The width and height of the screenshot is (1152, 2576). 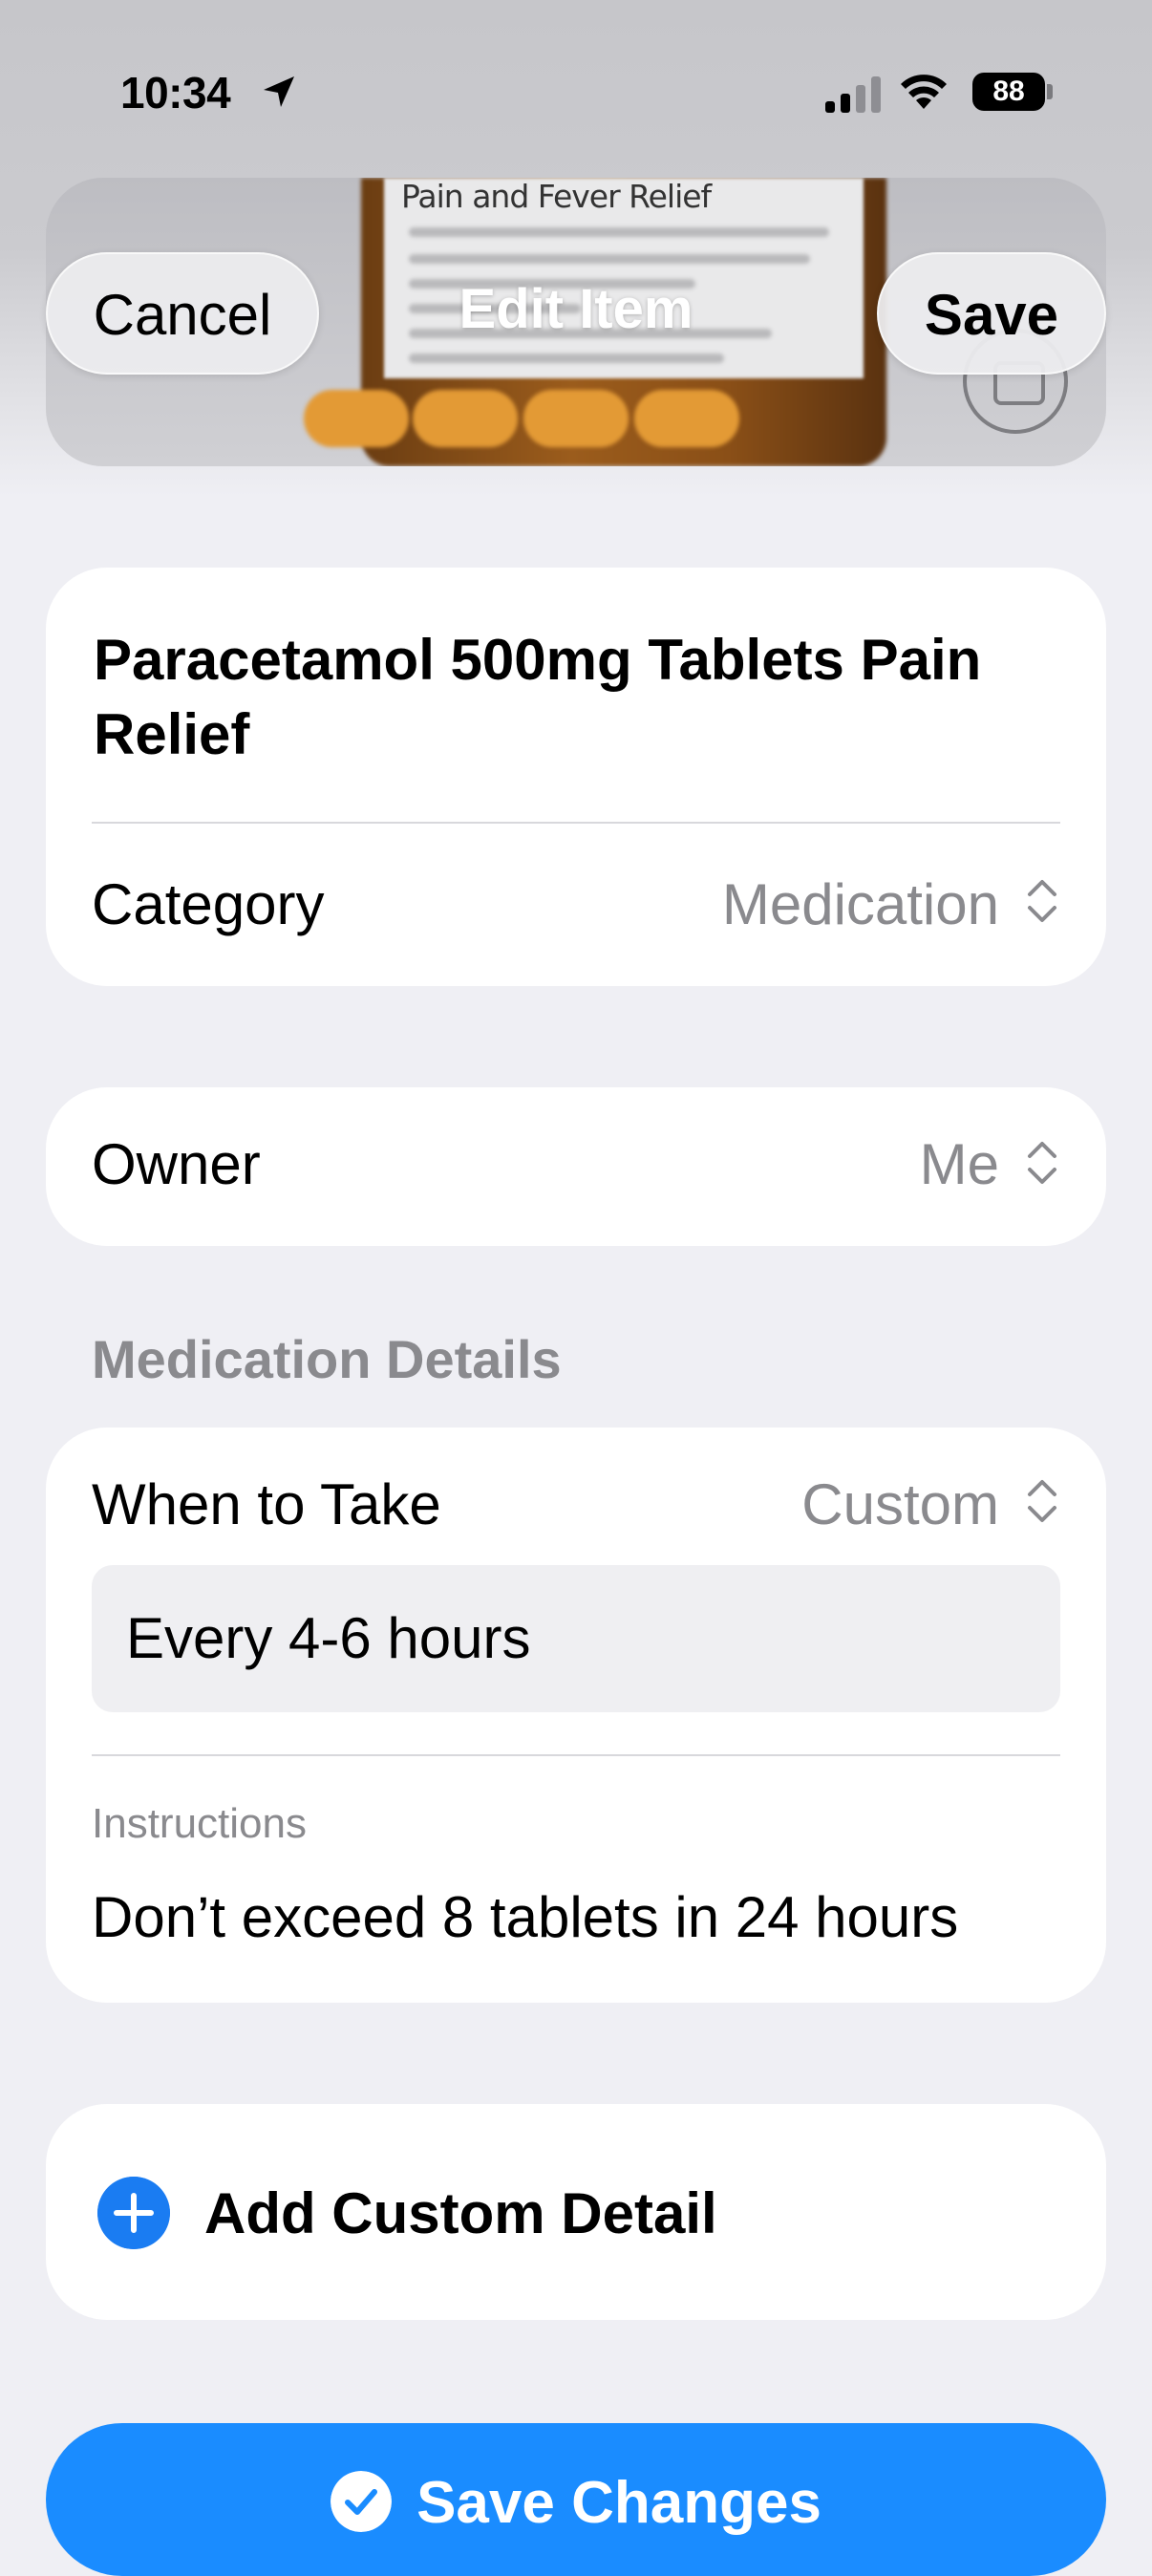 What do you see at coordinates (266, 1504) in the screenshot?
I see `when-to-take-label: When to Take` at bounding box center [266, 1504].